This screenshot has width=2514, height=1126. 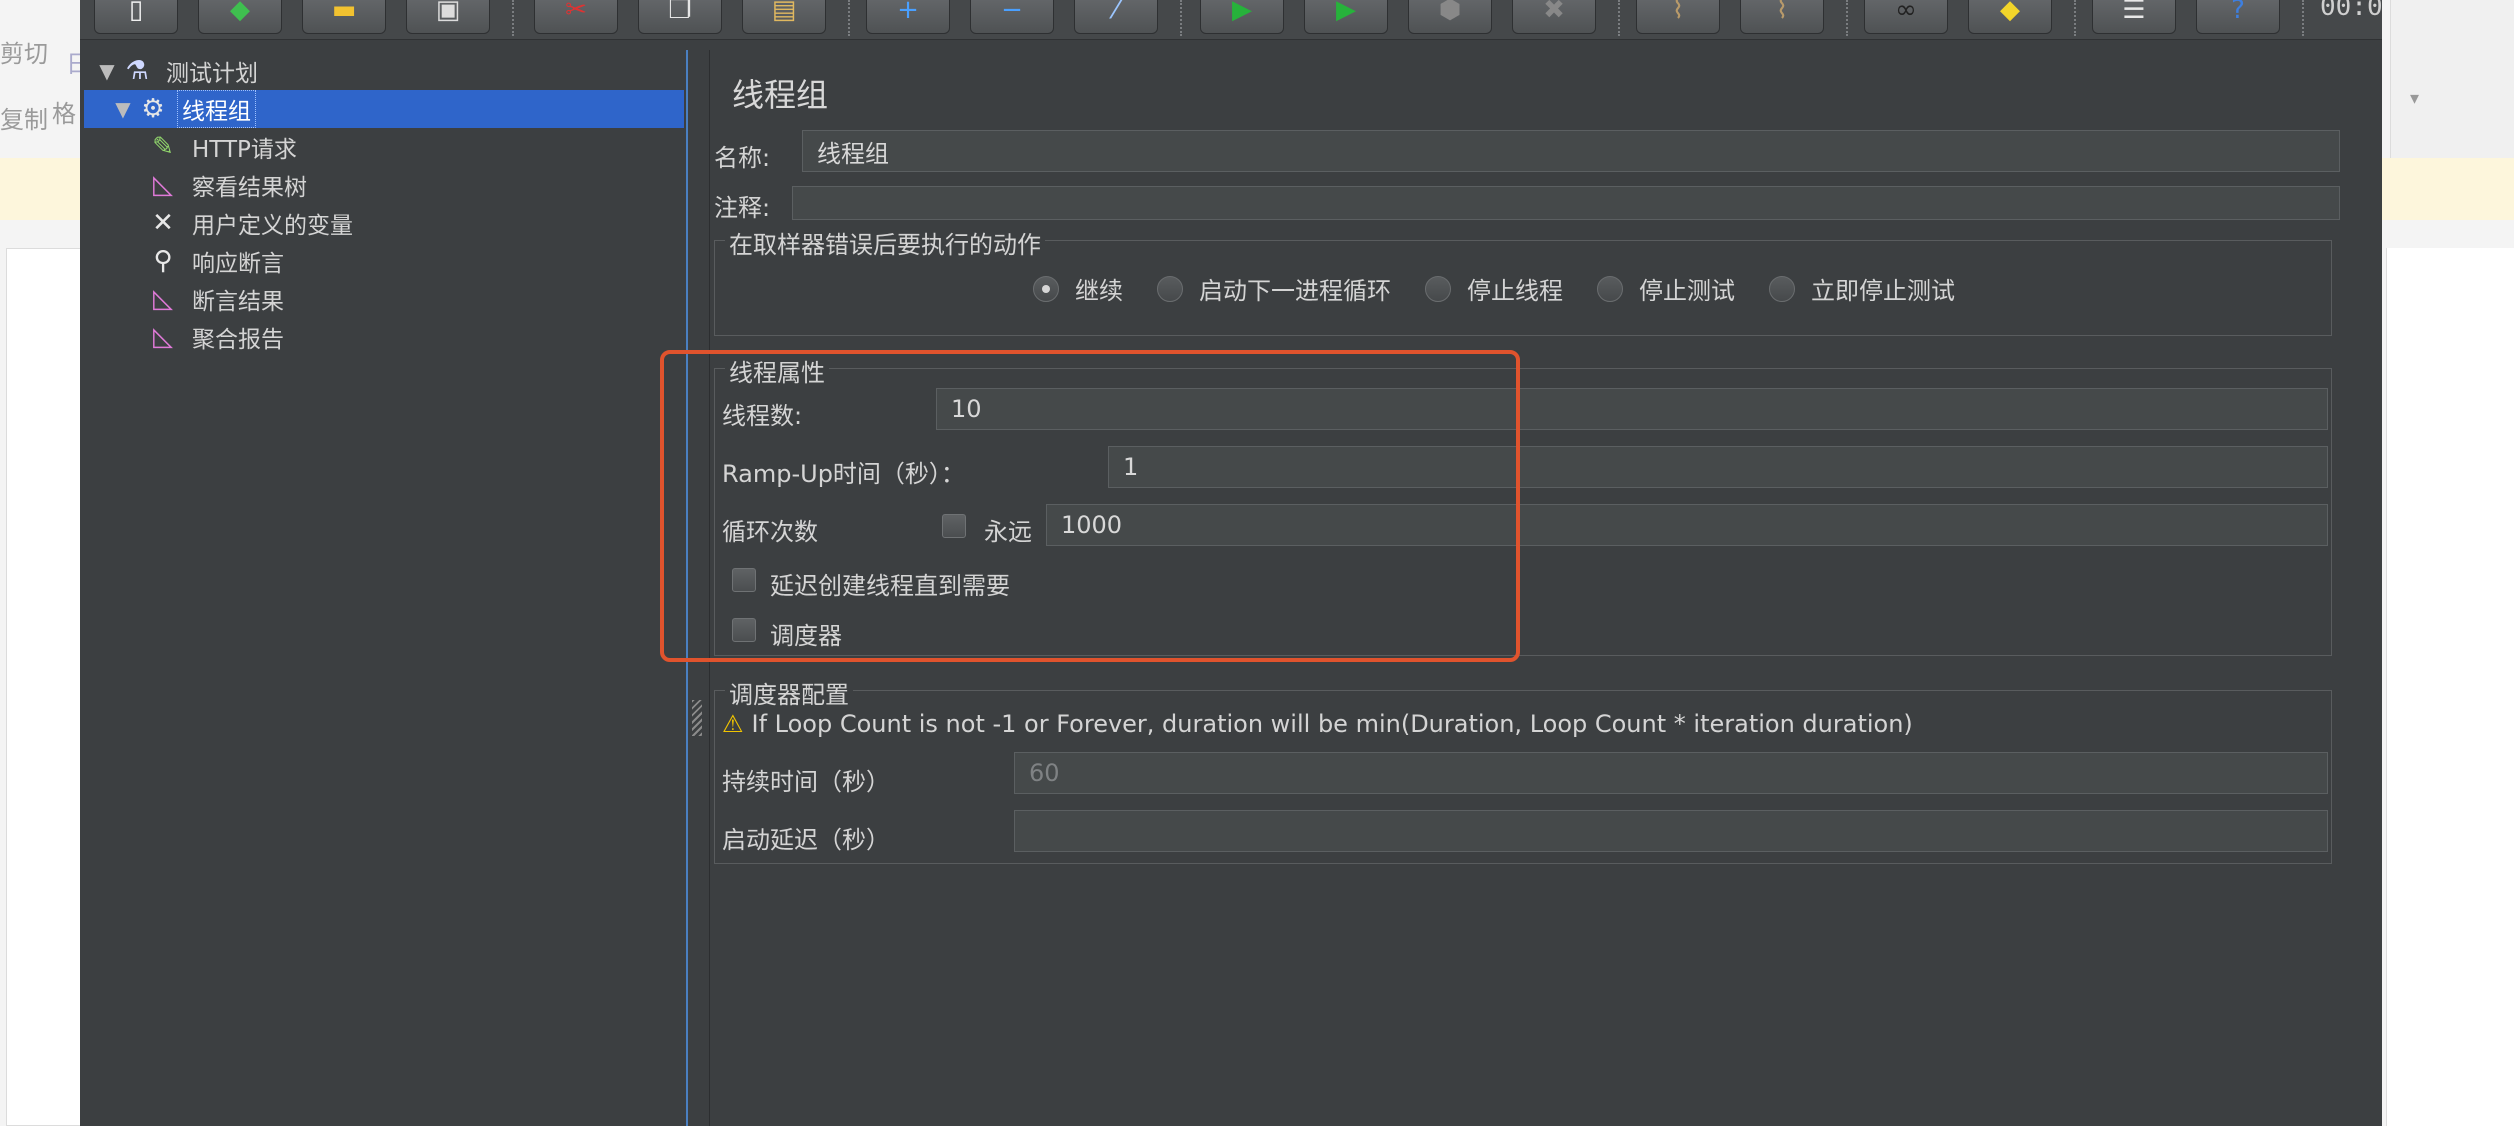 What do you see at coordinates (64, 114) in the screenshot?
I see `background-ribbon-format-label: 格` at bounding box center [64, 114].